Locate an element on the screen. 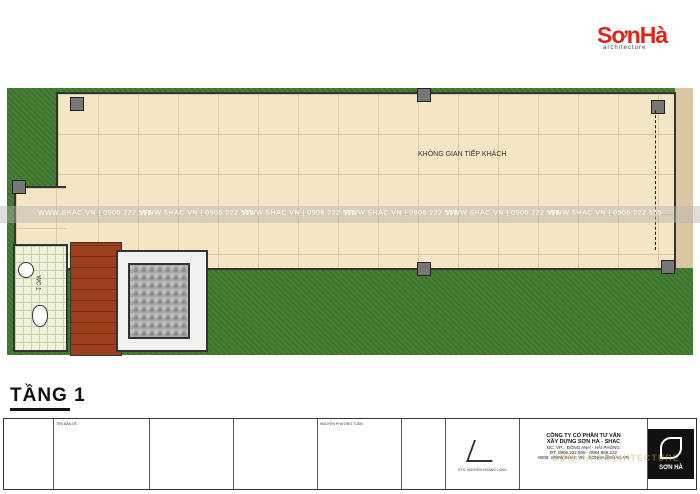  floor-title: TẦNG 1 is located at coordinates (48, 395).